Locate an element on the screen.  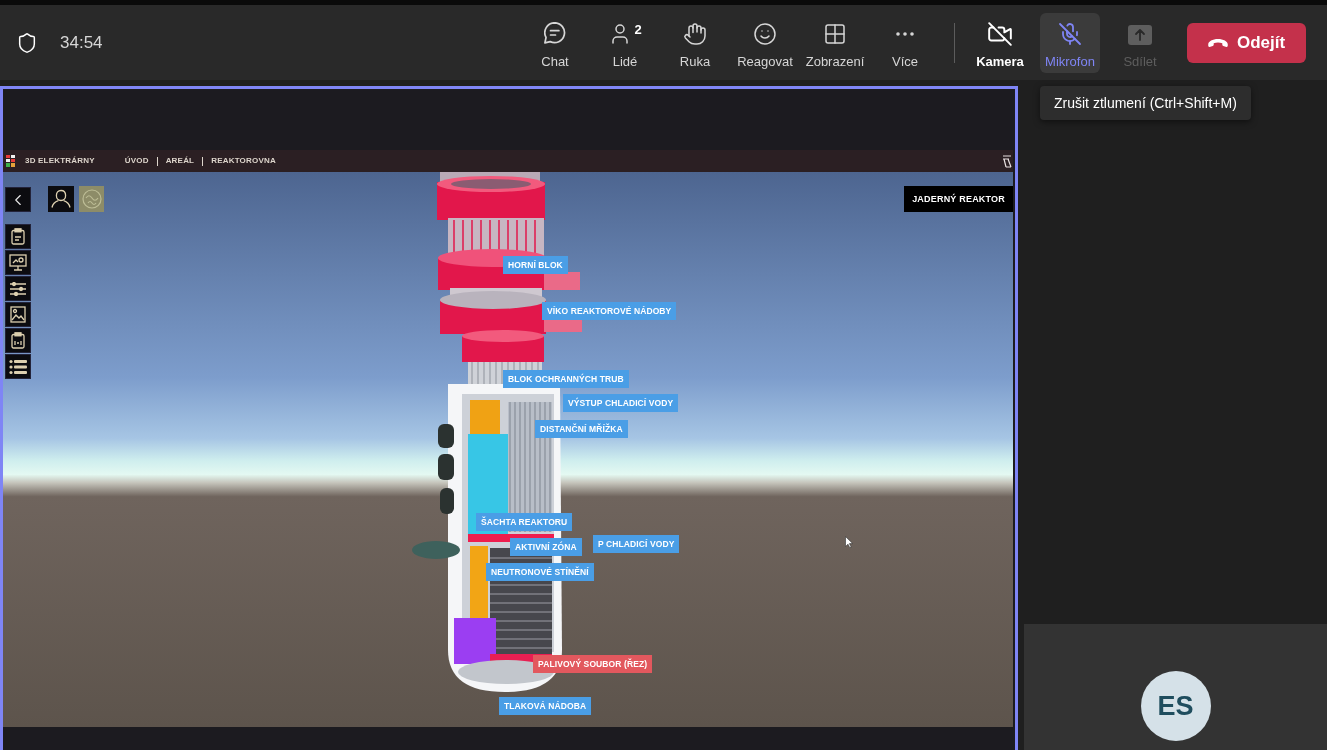
clipboard-ratio-button is located at coordinates (18, 340).